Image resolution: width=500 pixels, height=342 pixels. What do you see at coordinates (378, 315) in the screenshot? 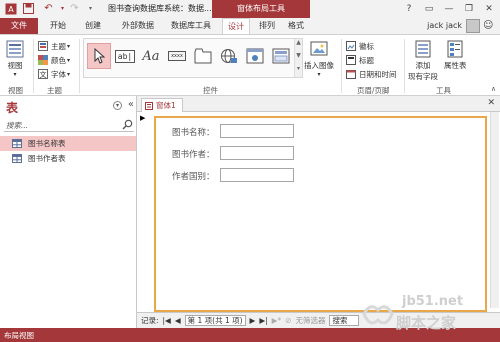
I see `watermark-logo-icon` at bounding box center [378, 315].